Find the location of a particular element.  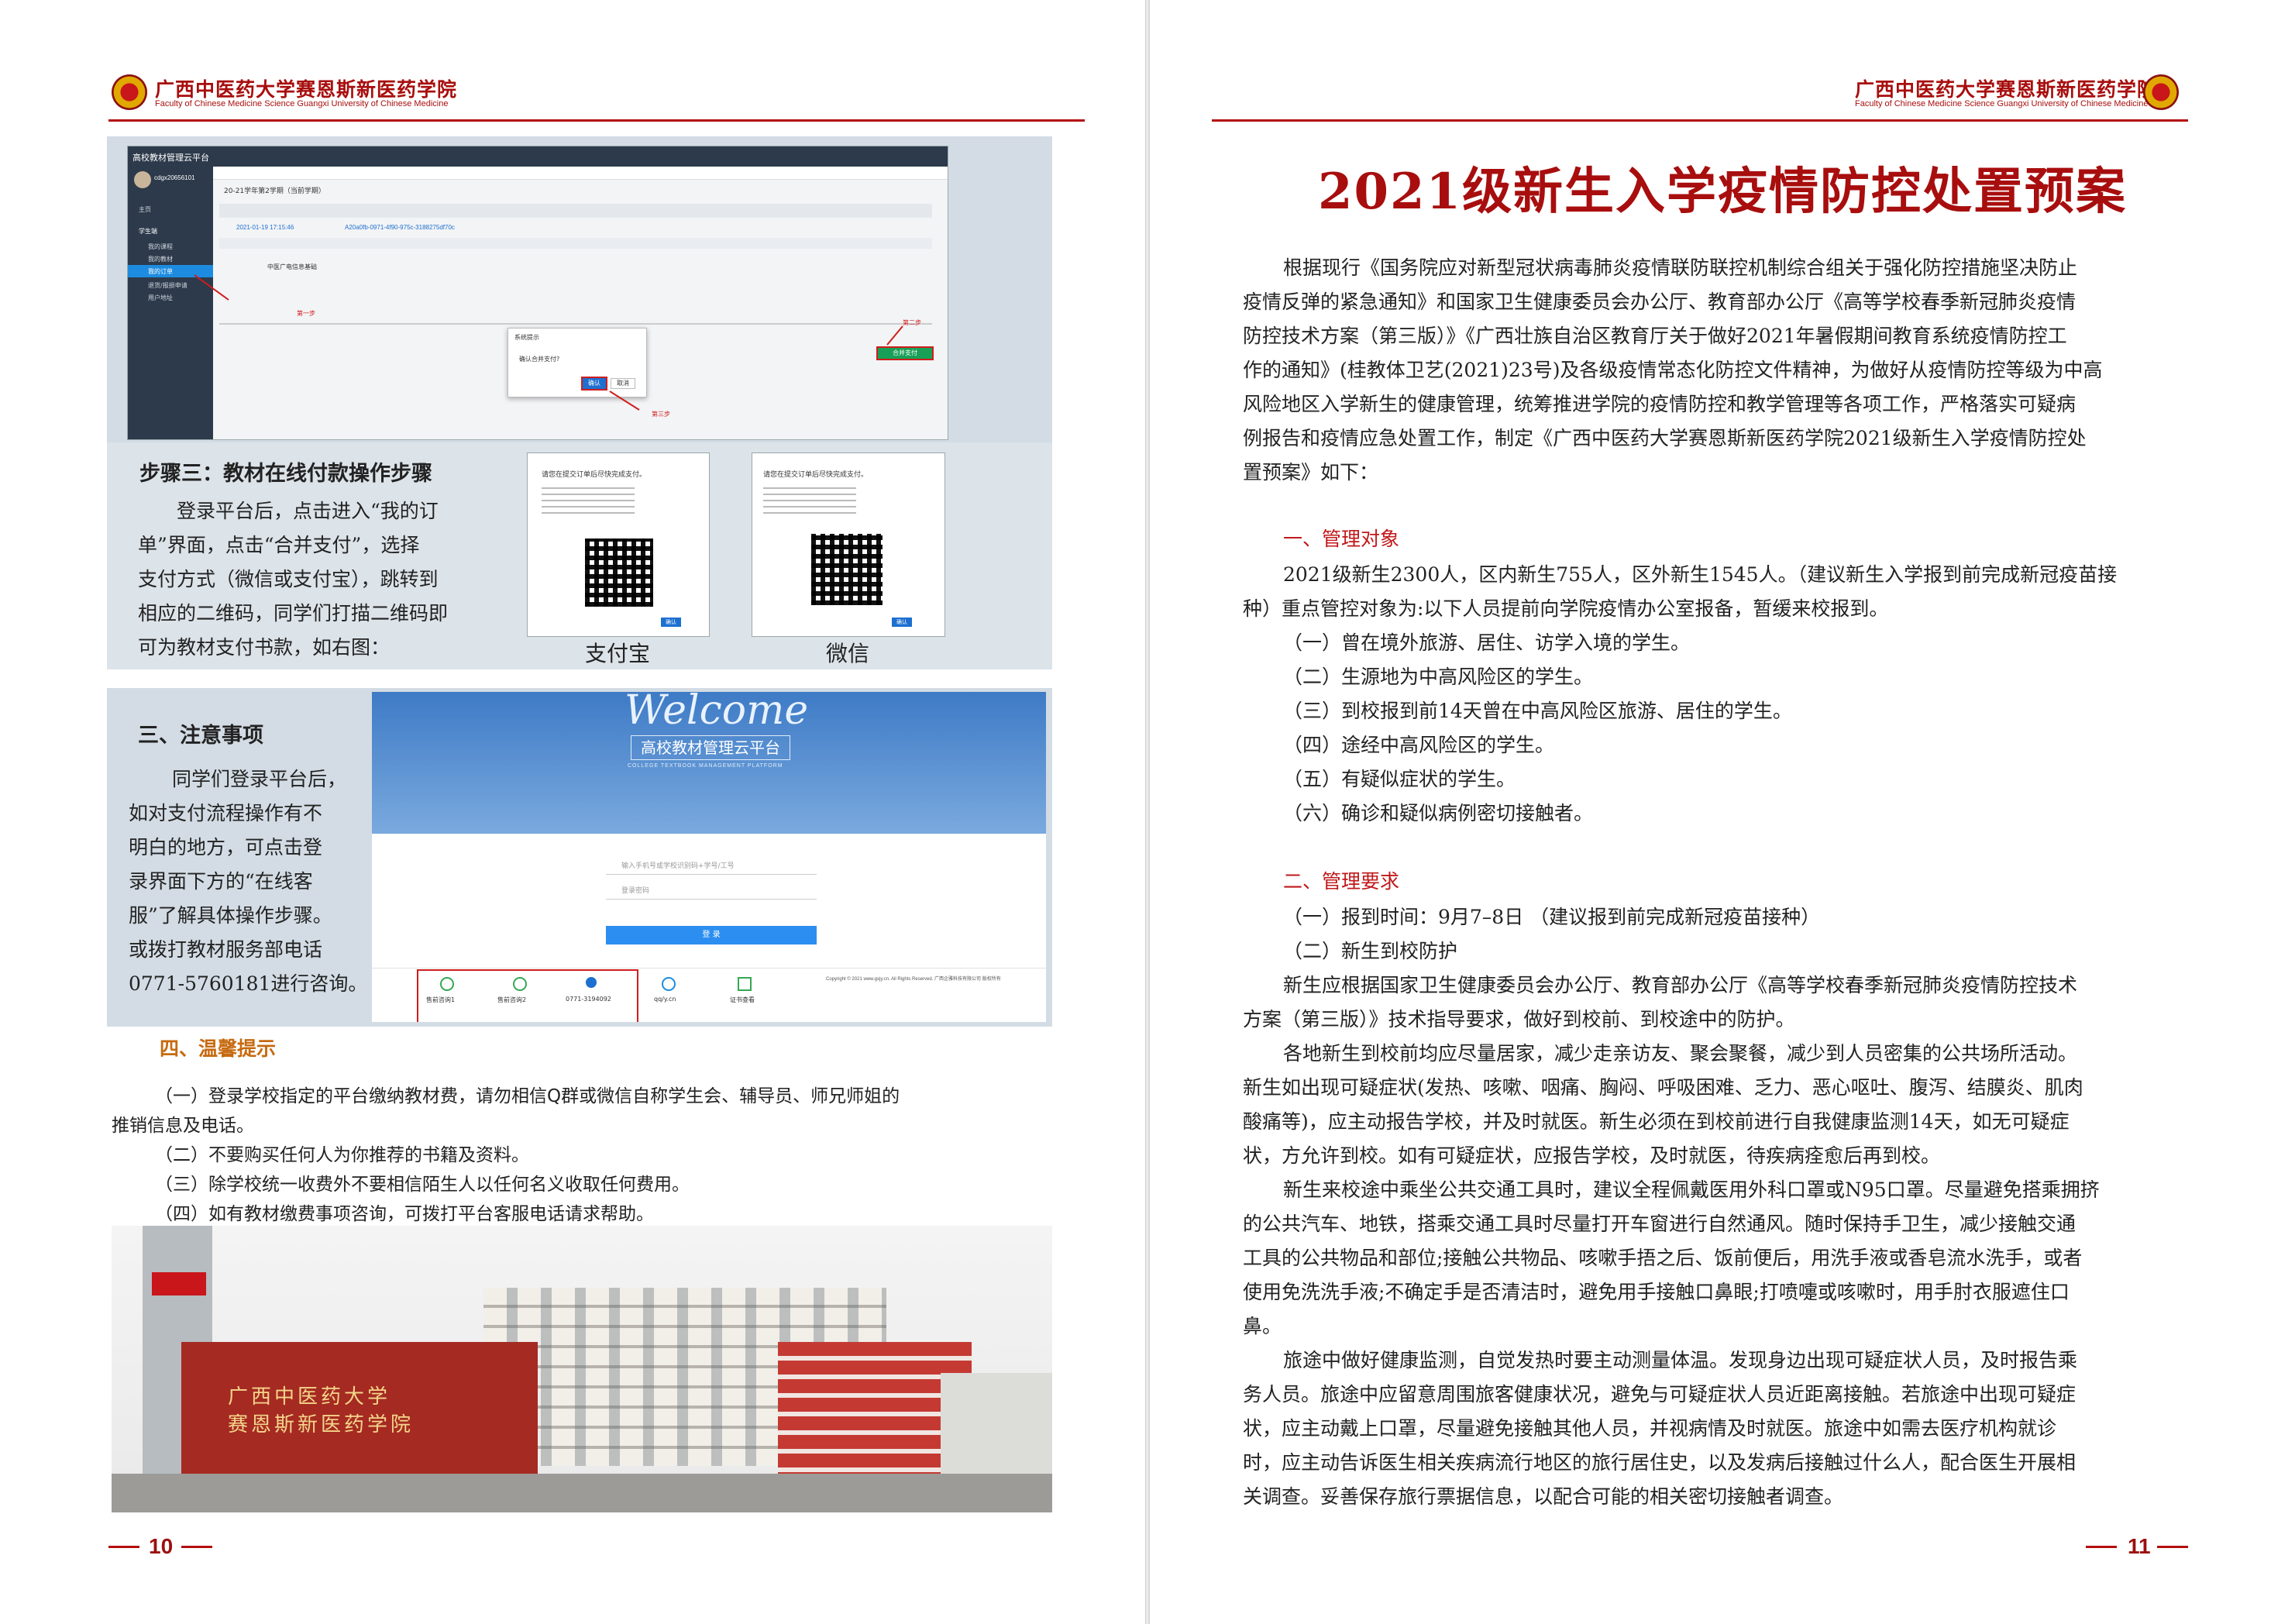

gate-logo-icon is located at coordinates (179, 1283).